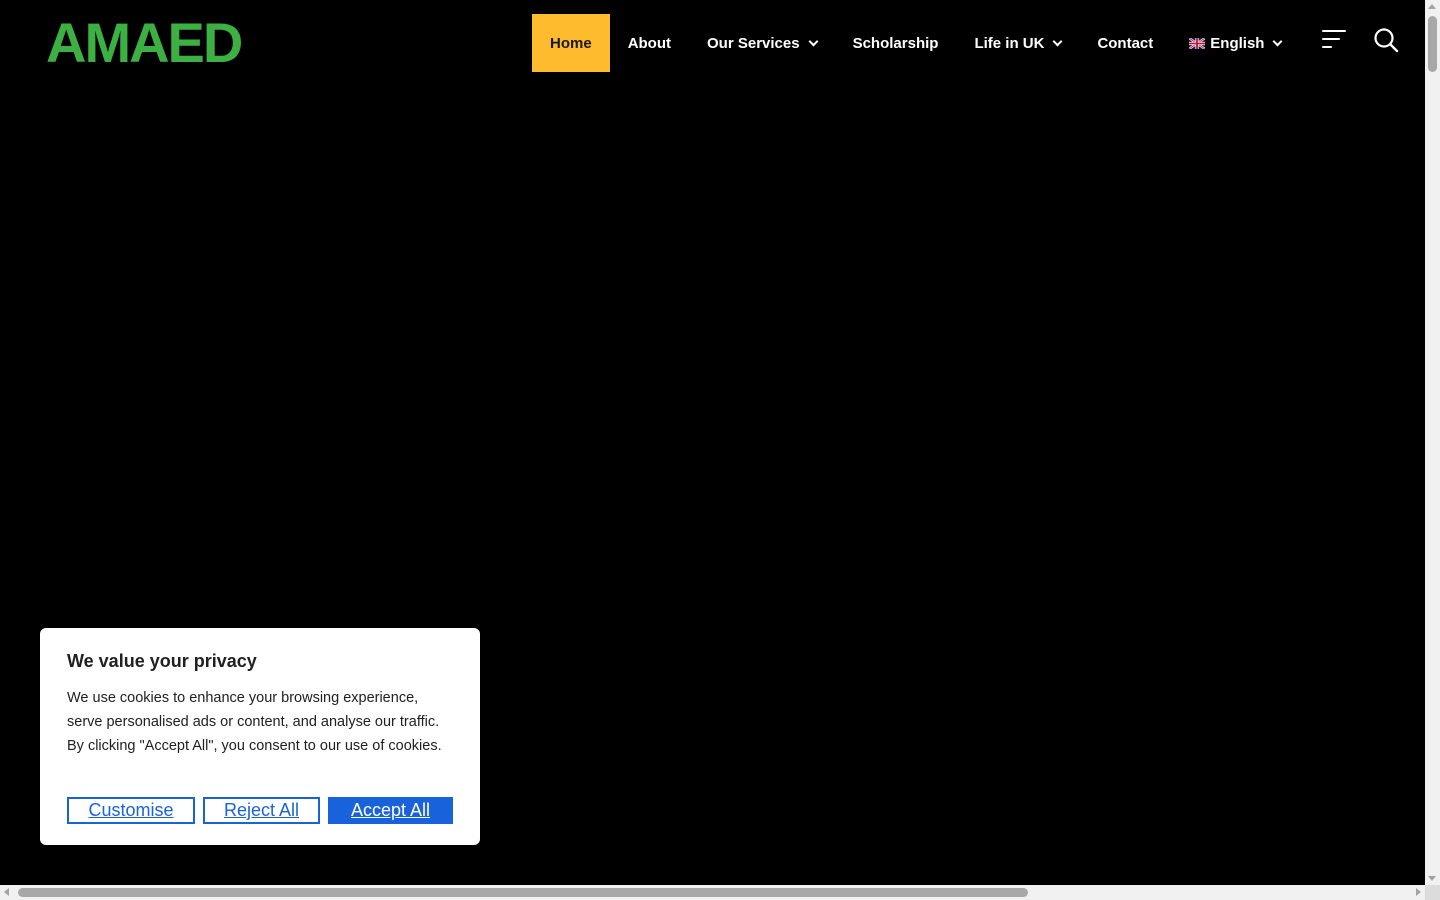 Image resolution: width=1440 pixels, height=900 pixels. I want to click on nav-item-label: Home, so click(571, 43).